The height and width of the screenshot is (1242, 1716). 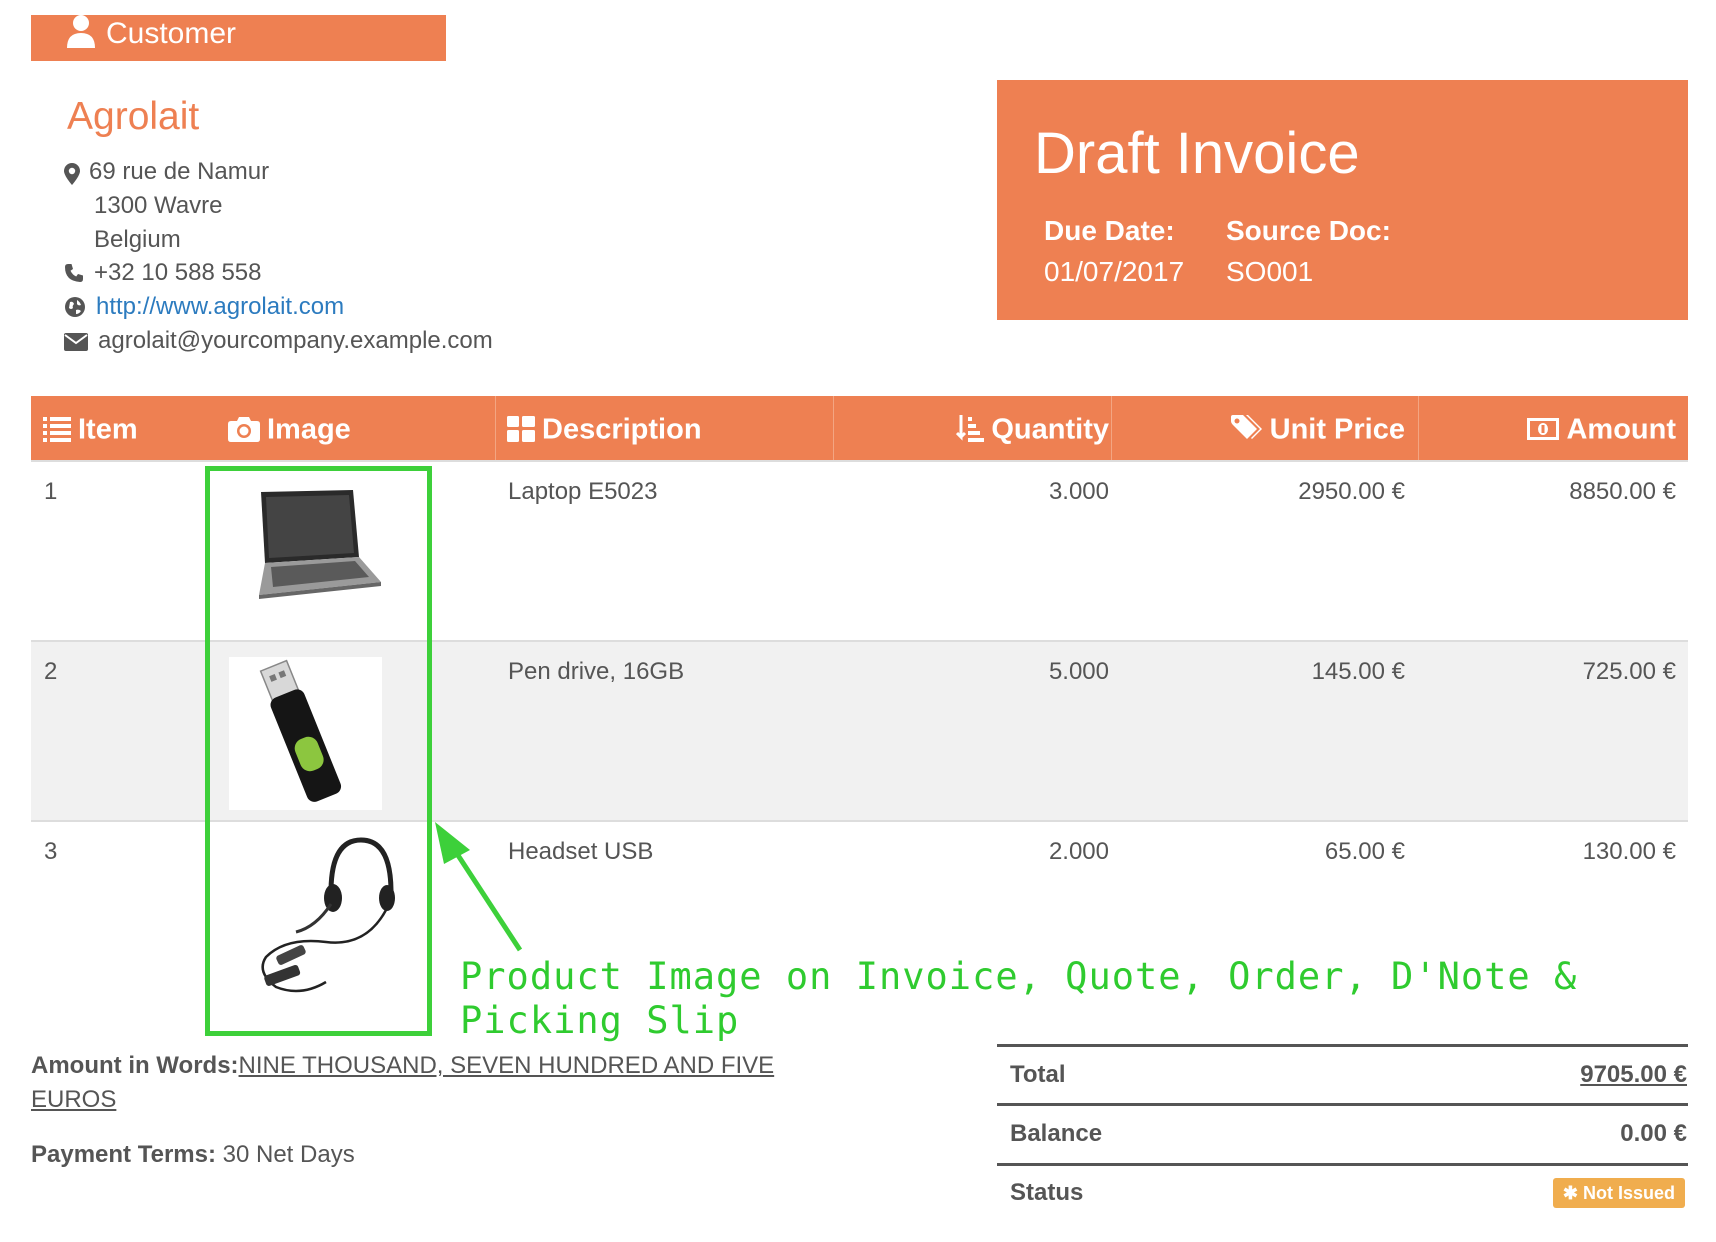 I want to click on money-icon, so click(x=1543, y=429).